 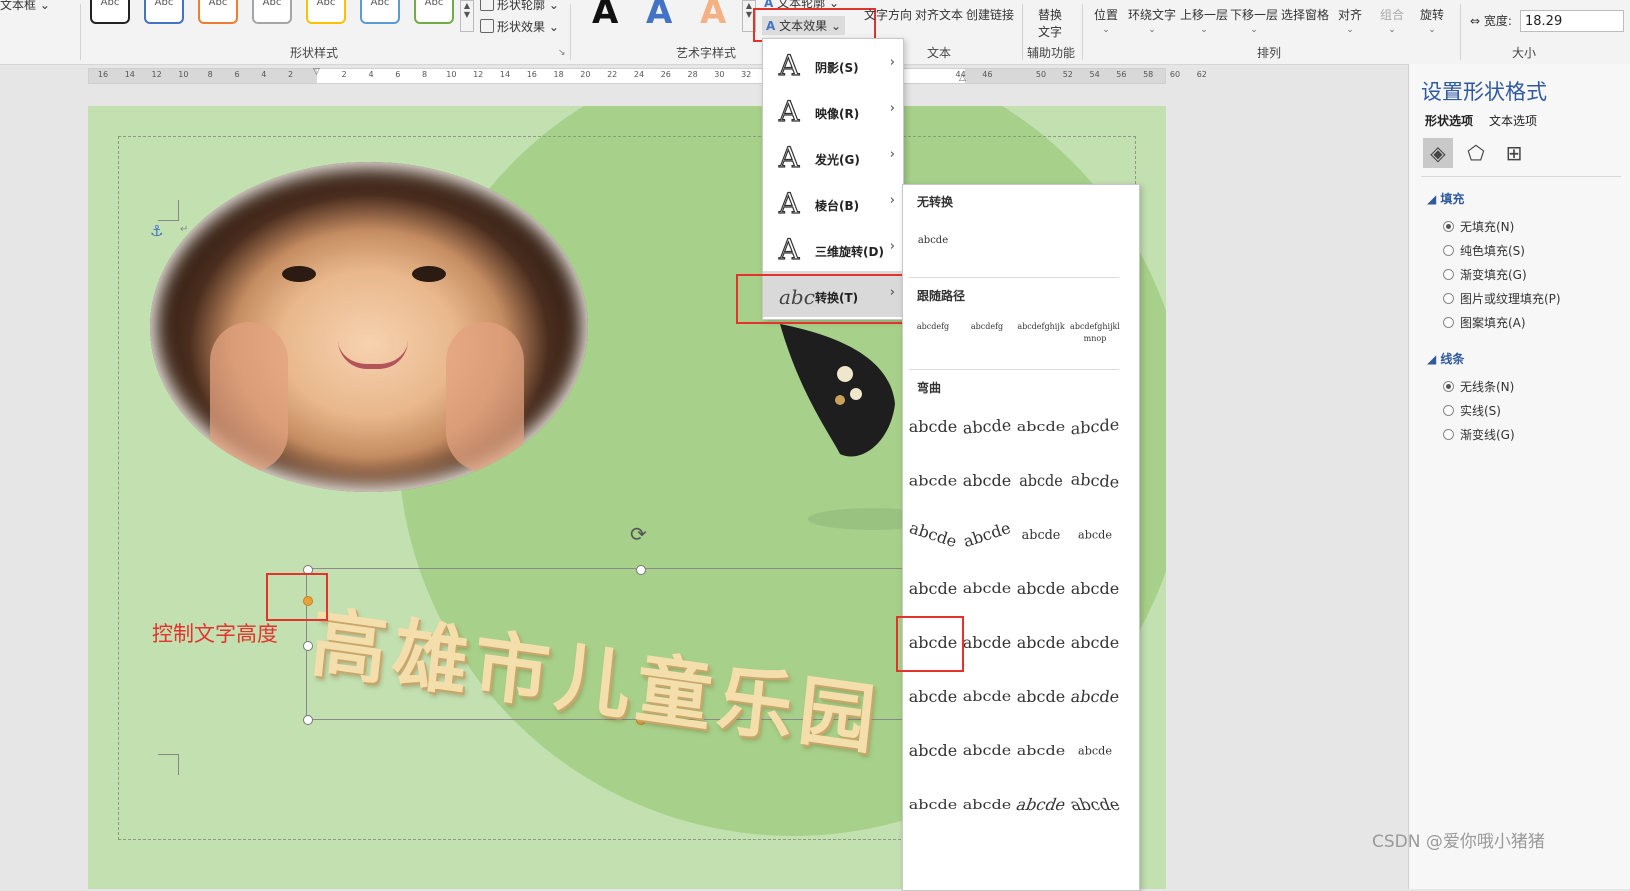 I want to click on menu-item-bevel: A 棱台(B) ›, so click(x=833, y=202).